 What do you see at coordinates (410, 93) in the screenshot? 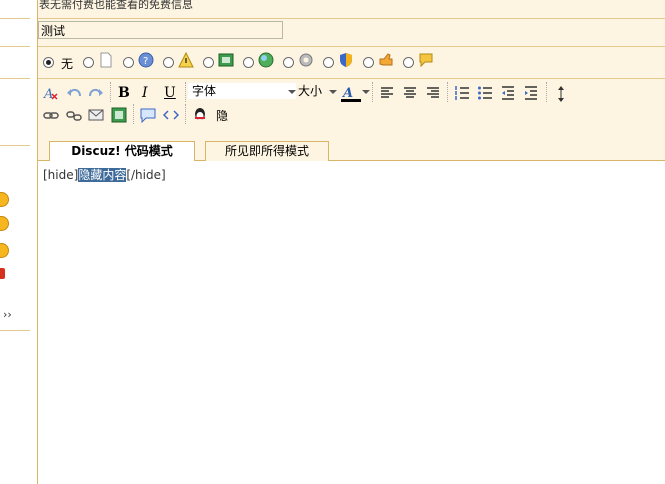
I see `align-center-icon` at bounding box center [410, 93].